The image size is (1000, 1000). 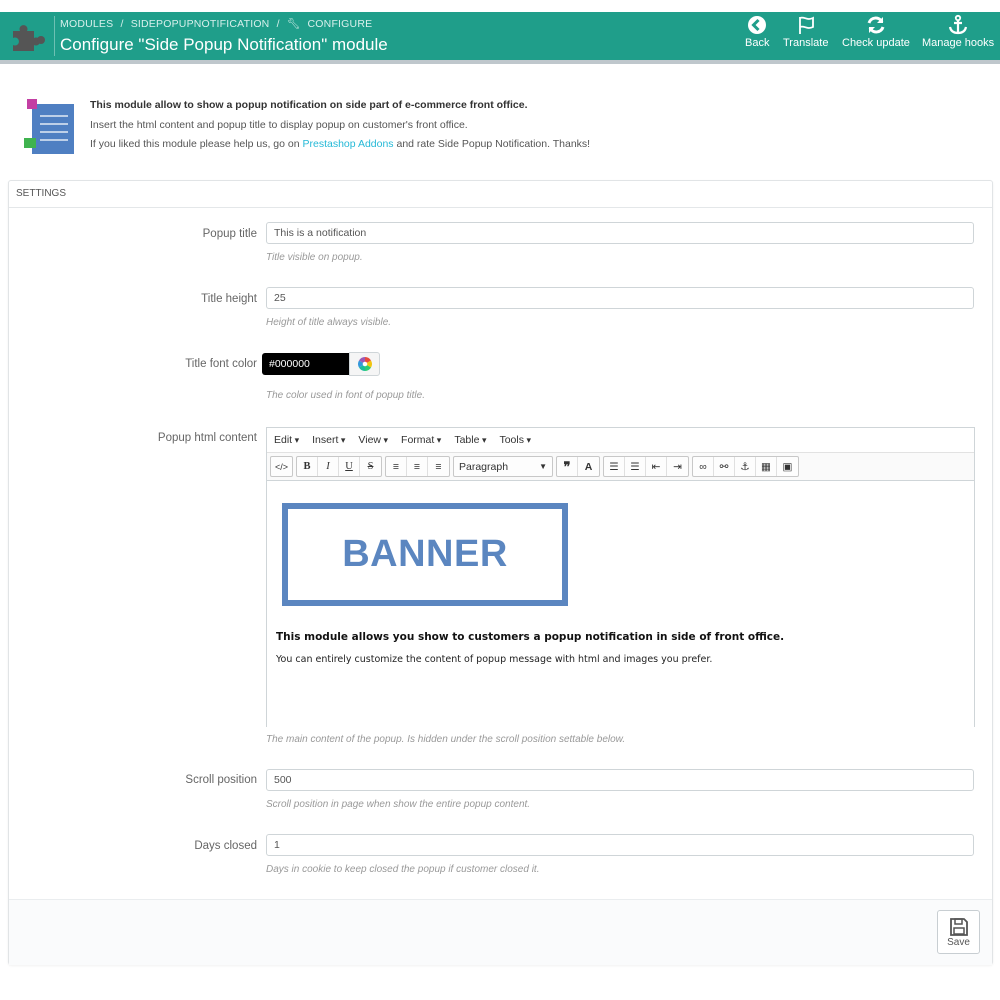 What do you see at coordinates (958, 926) in the screenshot?
I see `floppy-disk-icon` at bounding box center [958, 926].